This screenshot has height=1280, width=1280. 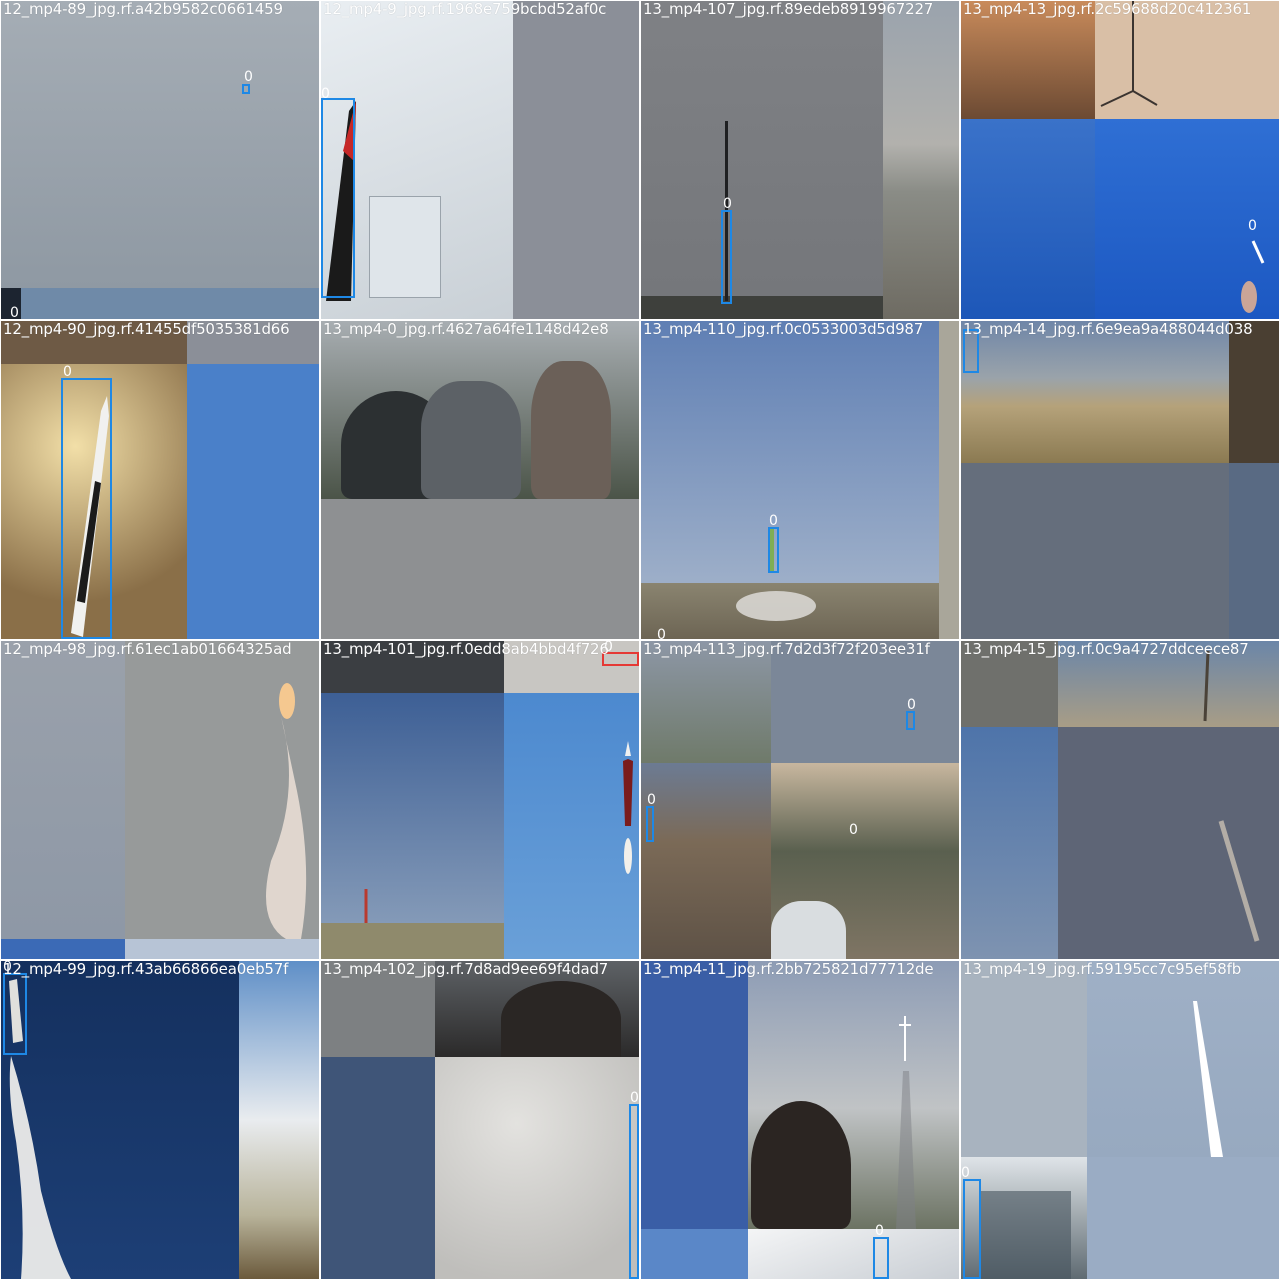 What do you see at coordinates (465, 9) in the screenshot?
I see `tile-filename-label: 12_mp4-9_jpg.rf.1968e759bcbd52af0c` at bounding box center [465, 9].